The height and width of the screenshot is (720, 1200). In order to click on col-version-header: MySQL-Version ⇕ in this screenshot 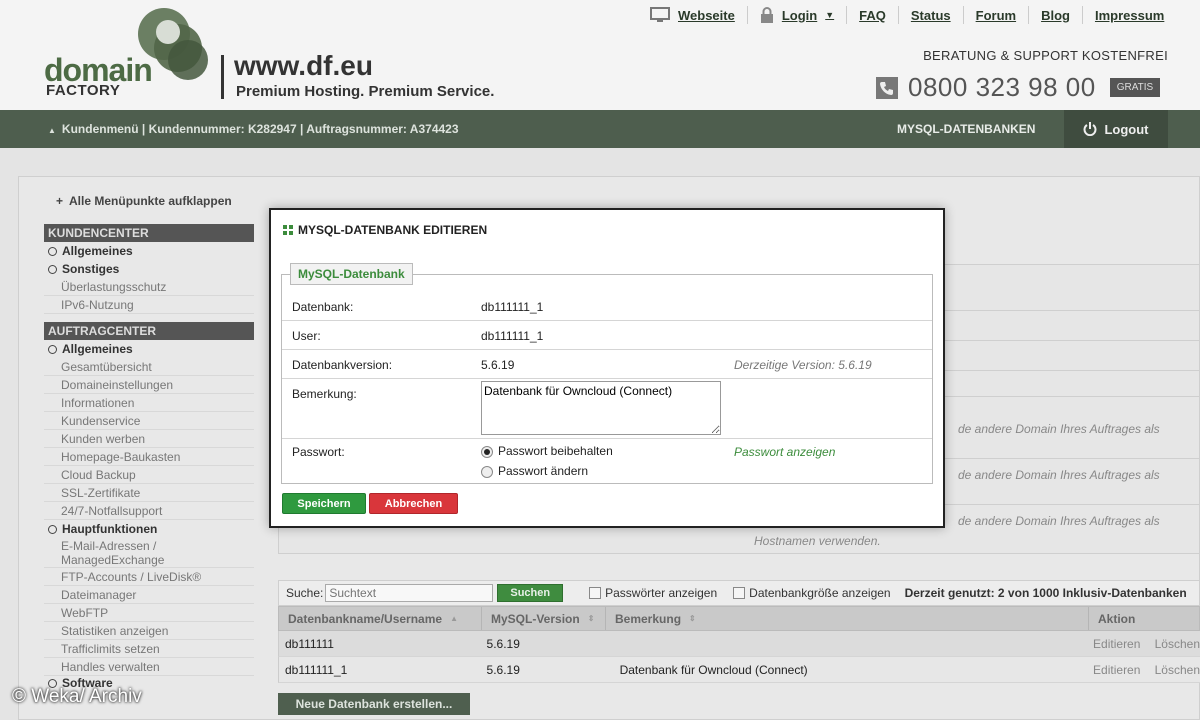, I will do `click(544, 618)`.